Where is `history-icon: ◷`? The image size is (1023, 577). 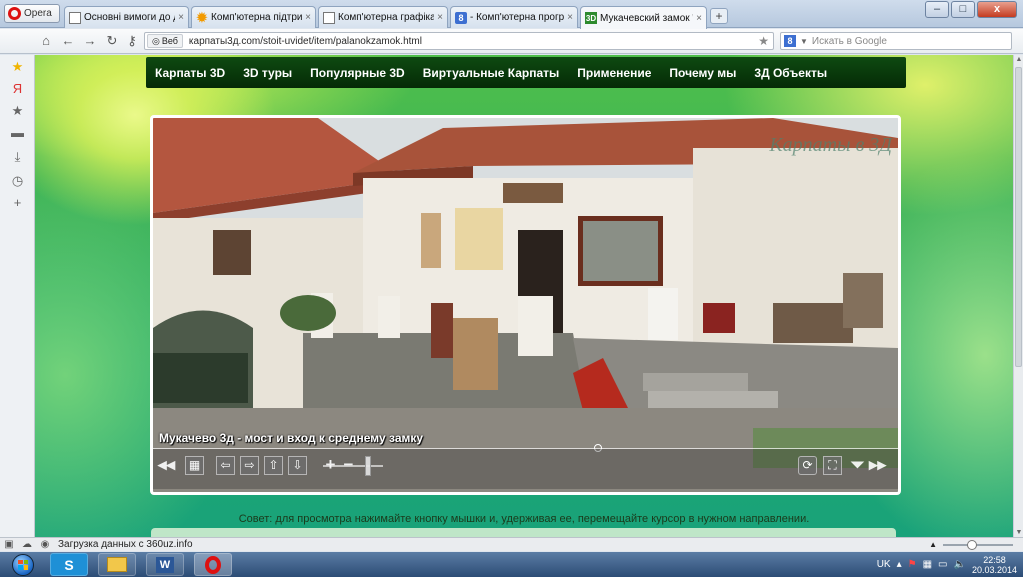
history-icon: ◷ is located at coordinates (17, 181).